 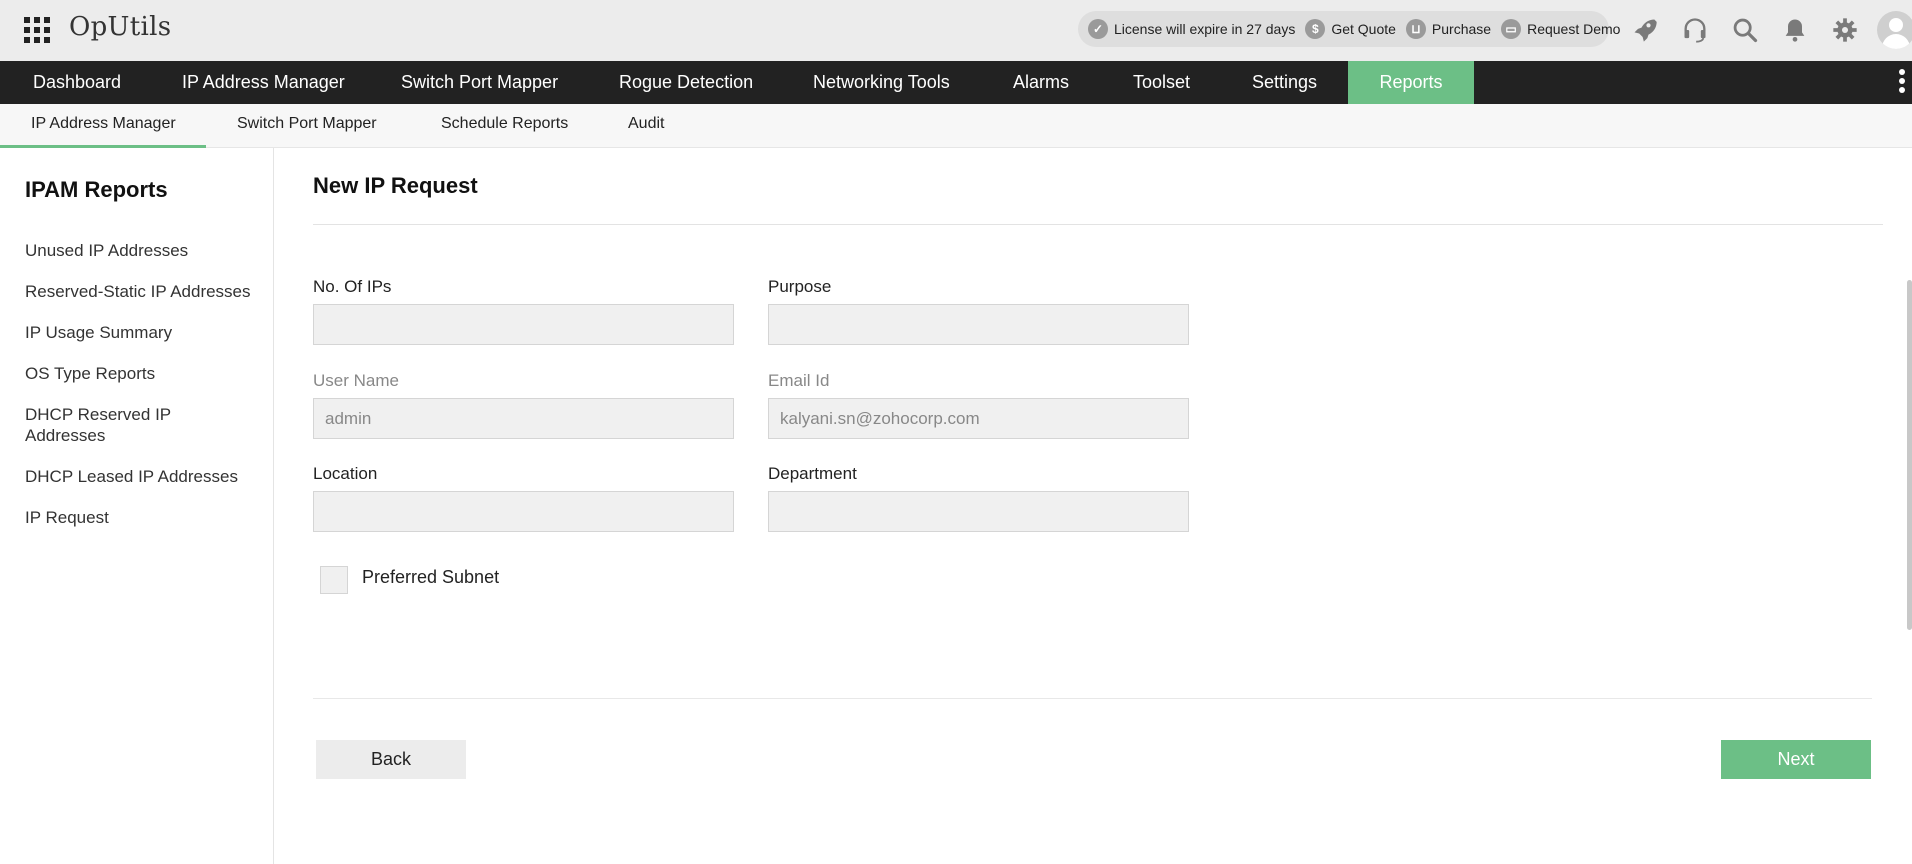 I want to click on search-icon, so click(x=1745, y=30).